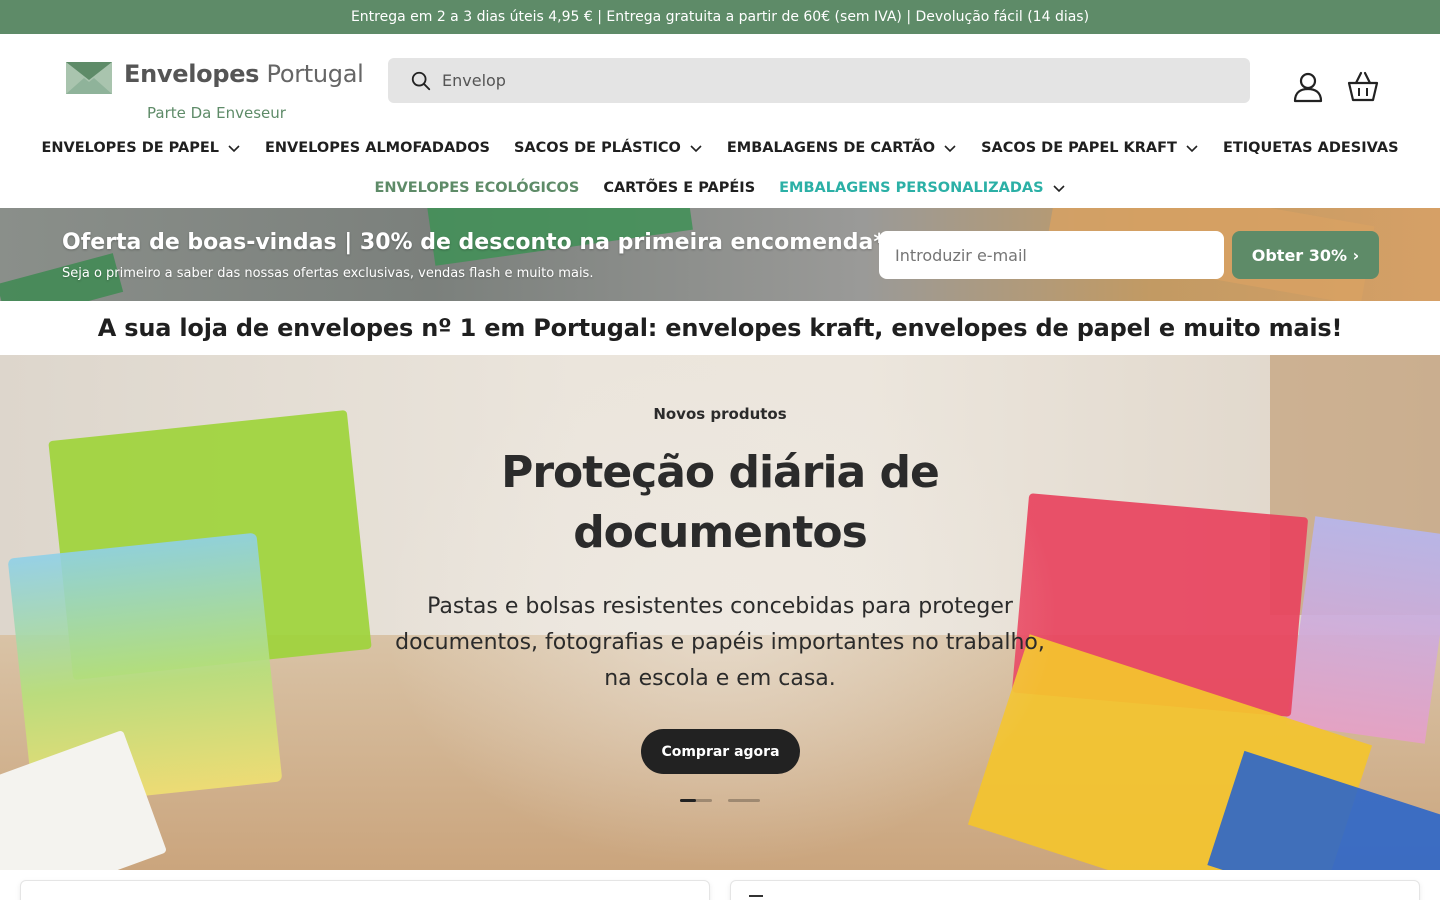 Image resolution: width=1440 pixels, height=900 pixels. I want to click on nav-item-sacos-de-papel-kraft: SACOS DE PAPEL KRAFT, so click(1090, 148).